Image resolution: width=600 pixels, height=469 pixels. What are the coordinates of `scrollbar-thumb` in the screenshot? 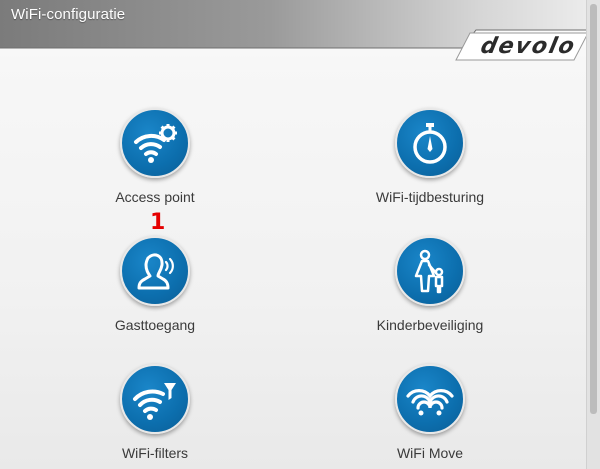 It's located at (593, 209).